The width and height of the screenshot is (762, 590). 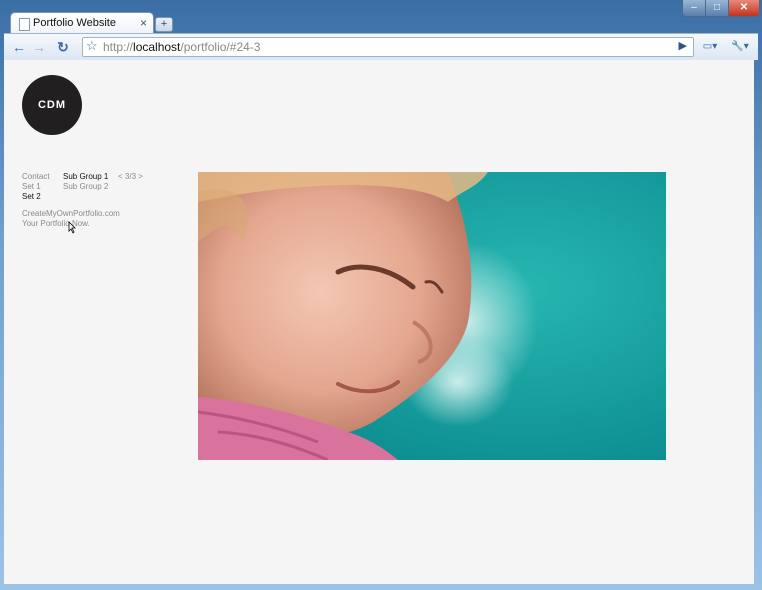 I want to click on mouse-cursor-icon, so click(x=72, y=227).